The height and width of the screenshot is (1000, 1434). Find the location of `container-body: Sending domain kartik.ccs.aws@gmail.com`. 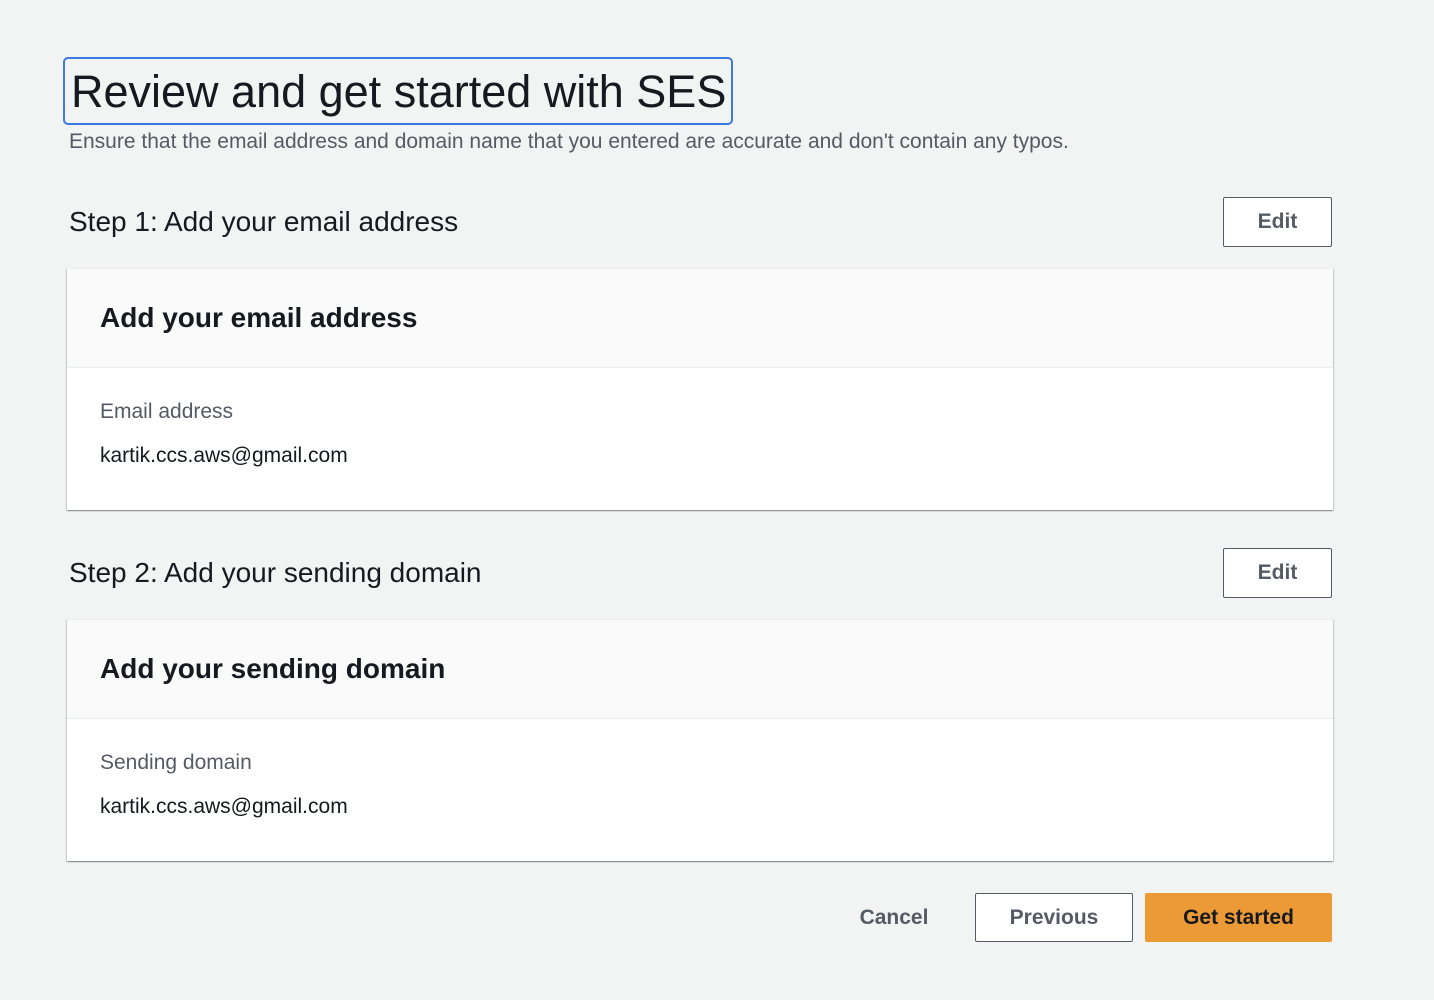

container-body: Sending domain kartik.ccs.aws@gmail.com is located at coordinates (700, 790).